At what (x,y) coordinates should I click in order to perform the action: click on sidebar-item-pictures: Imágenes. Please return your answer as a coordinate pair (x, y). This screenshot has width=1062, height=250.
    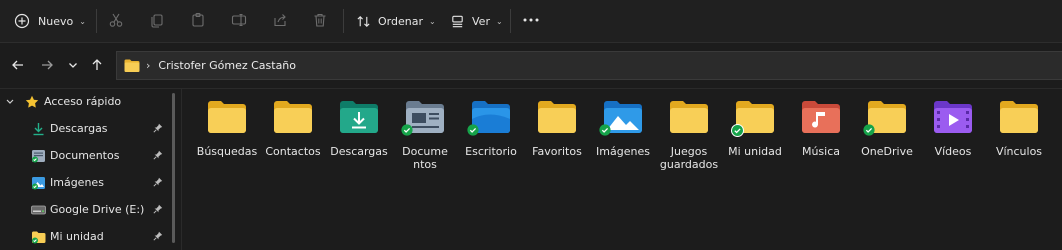
    Looking at the image, I should click on (86, 183).